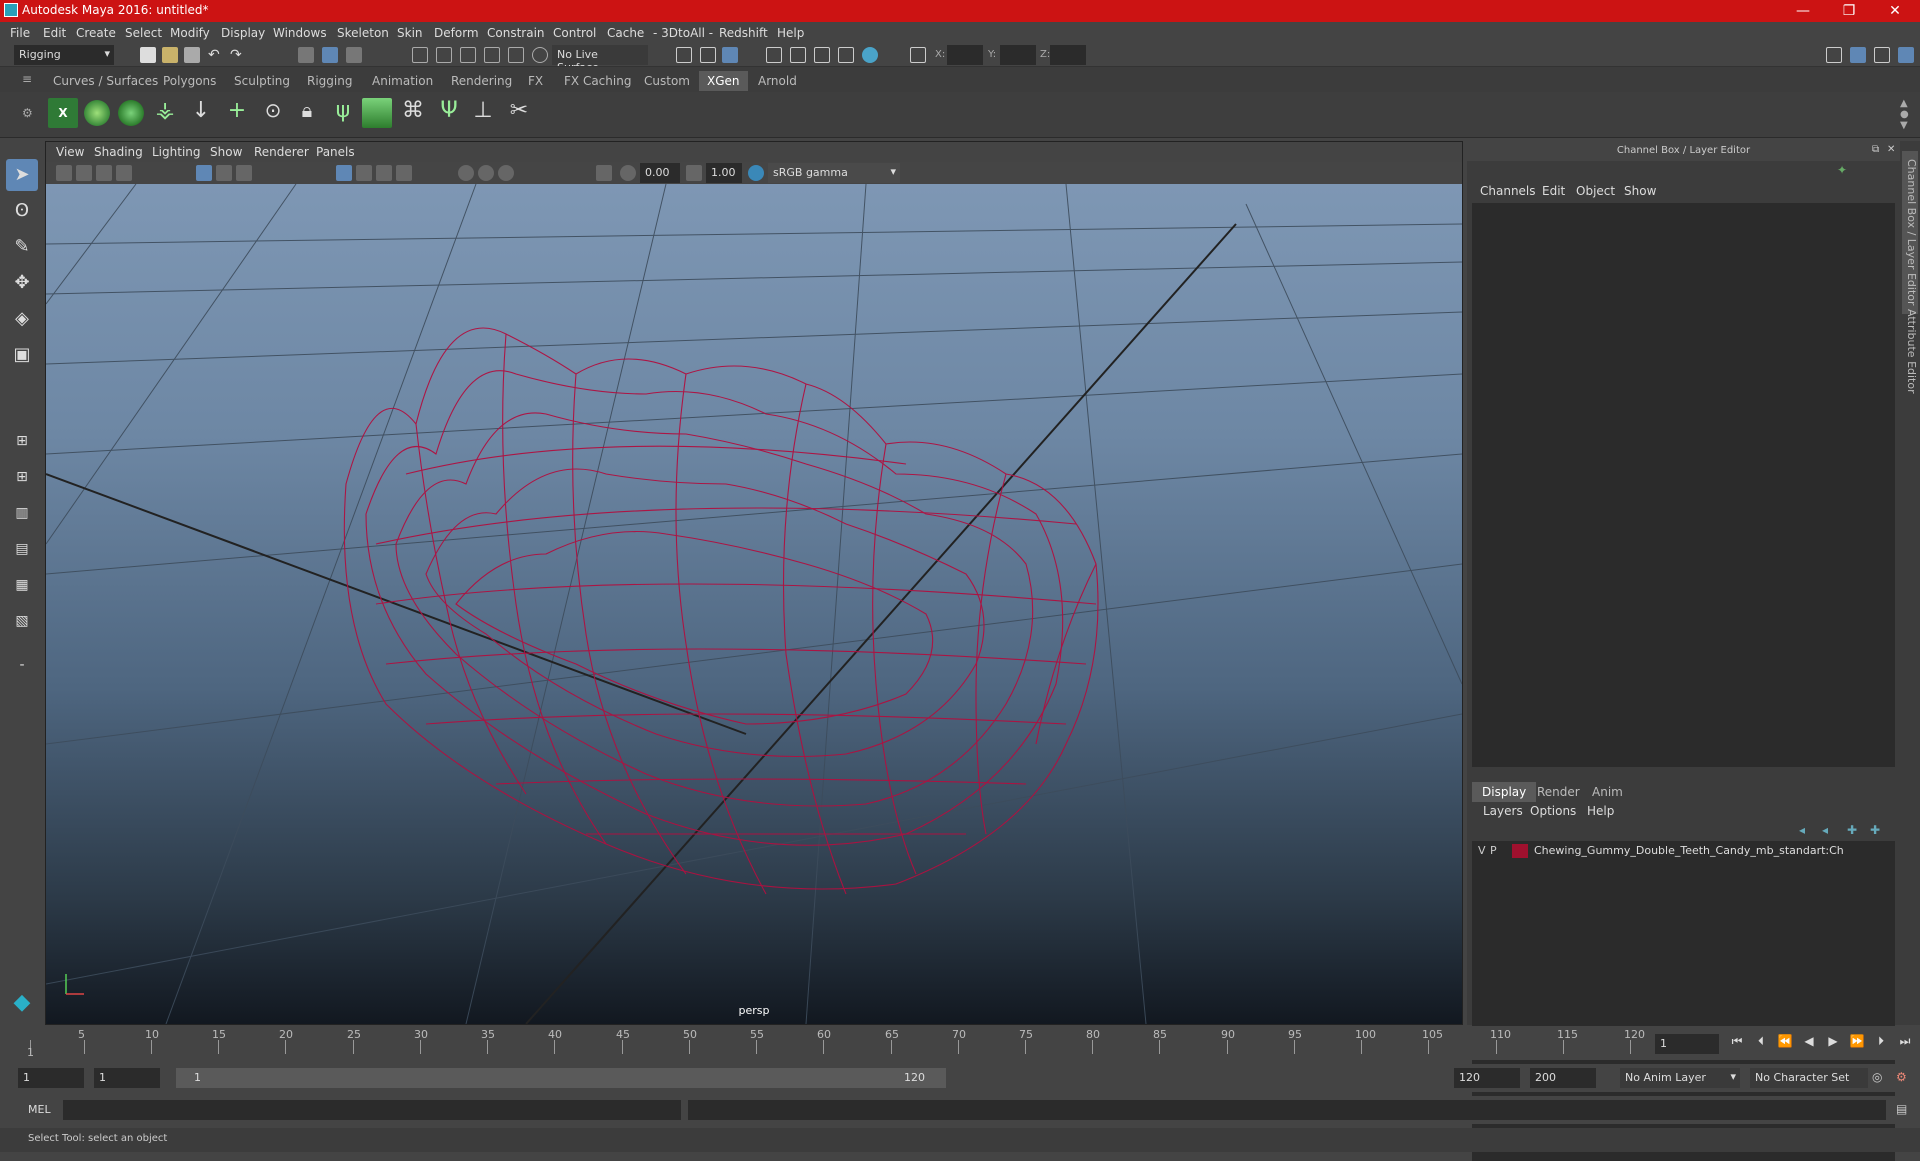 The image size is (1920, 1161). Describe the element at coordinates (97, 113) in the screenshot. I see `xgen-preview-icon` at that location.